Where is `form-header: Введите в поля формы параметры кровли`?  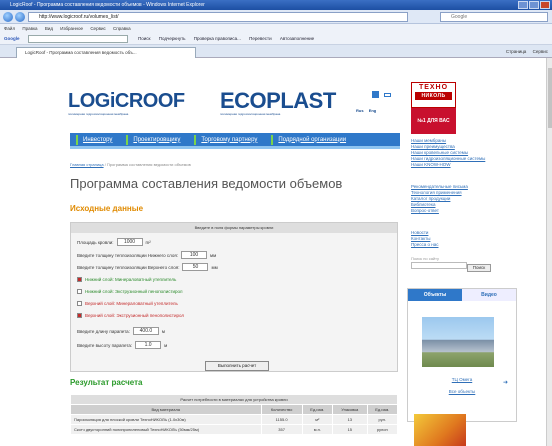 form-header: Введите в поля формы параметры кровли is located at coordinates (234, 228).